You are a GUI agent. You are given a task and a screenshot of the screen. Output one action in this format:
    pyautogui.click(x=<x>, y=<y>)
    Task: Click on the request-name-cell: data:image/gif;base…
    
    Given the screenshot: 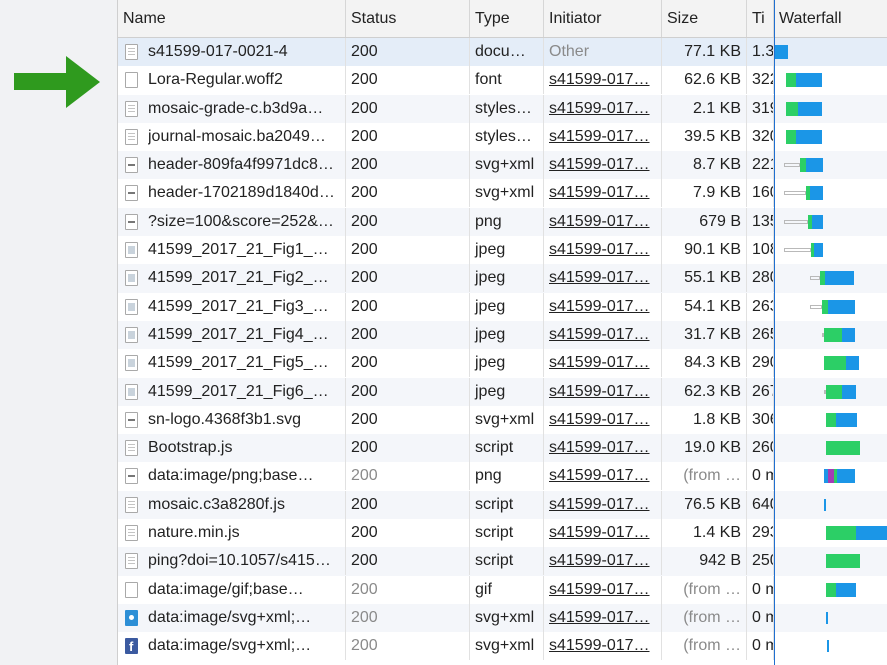 What is the action you would take?
    pyautogui.click(x=232, y=589)
    